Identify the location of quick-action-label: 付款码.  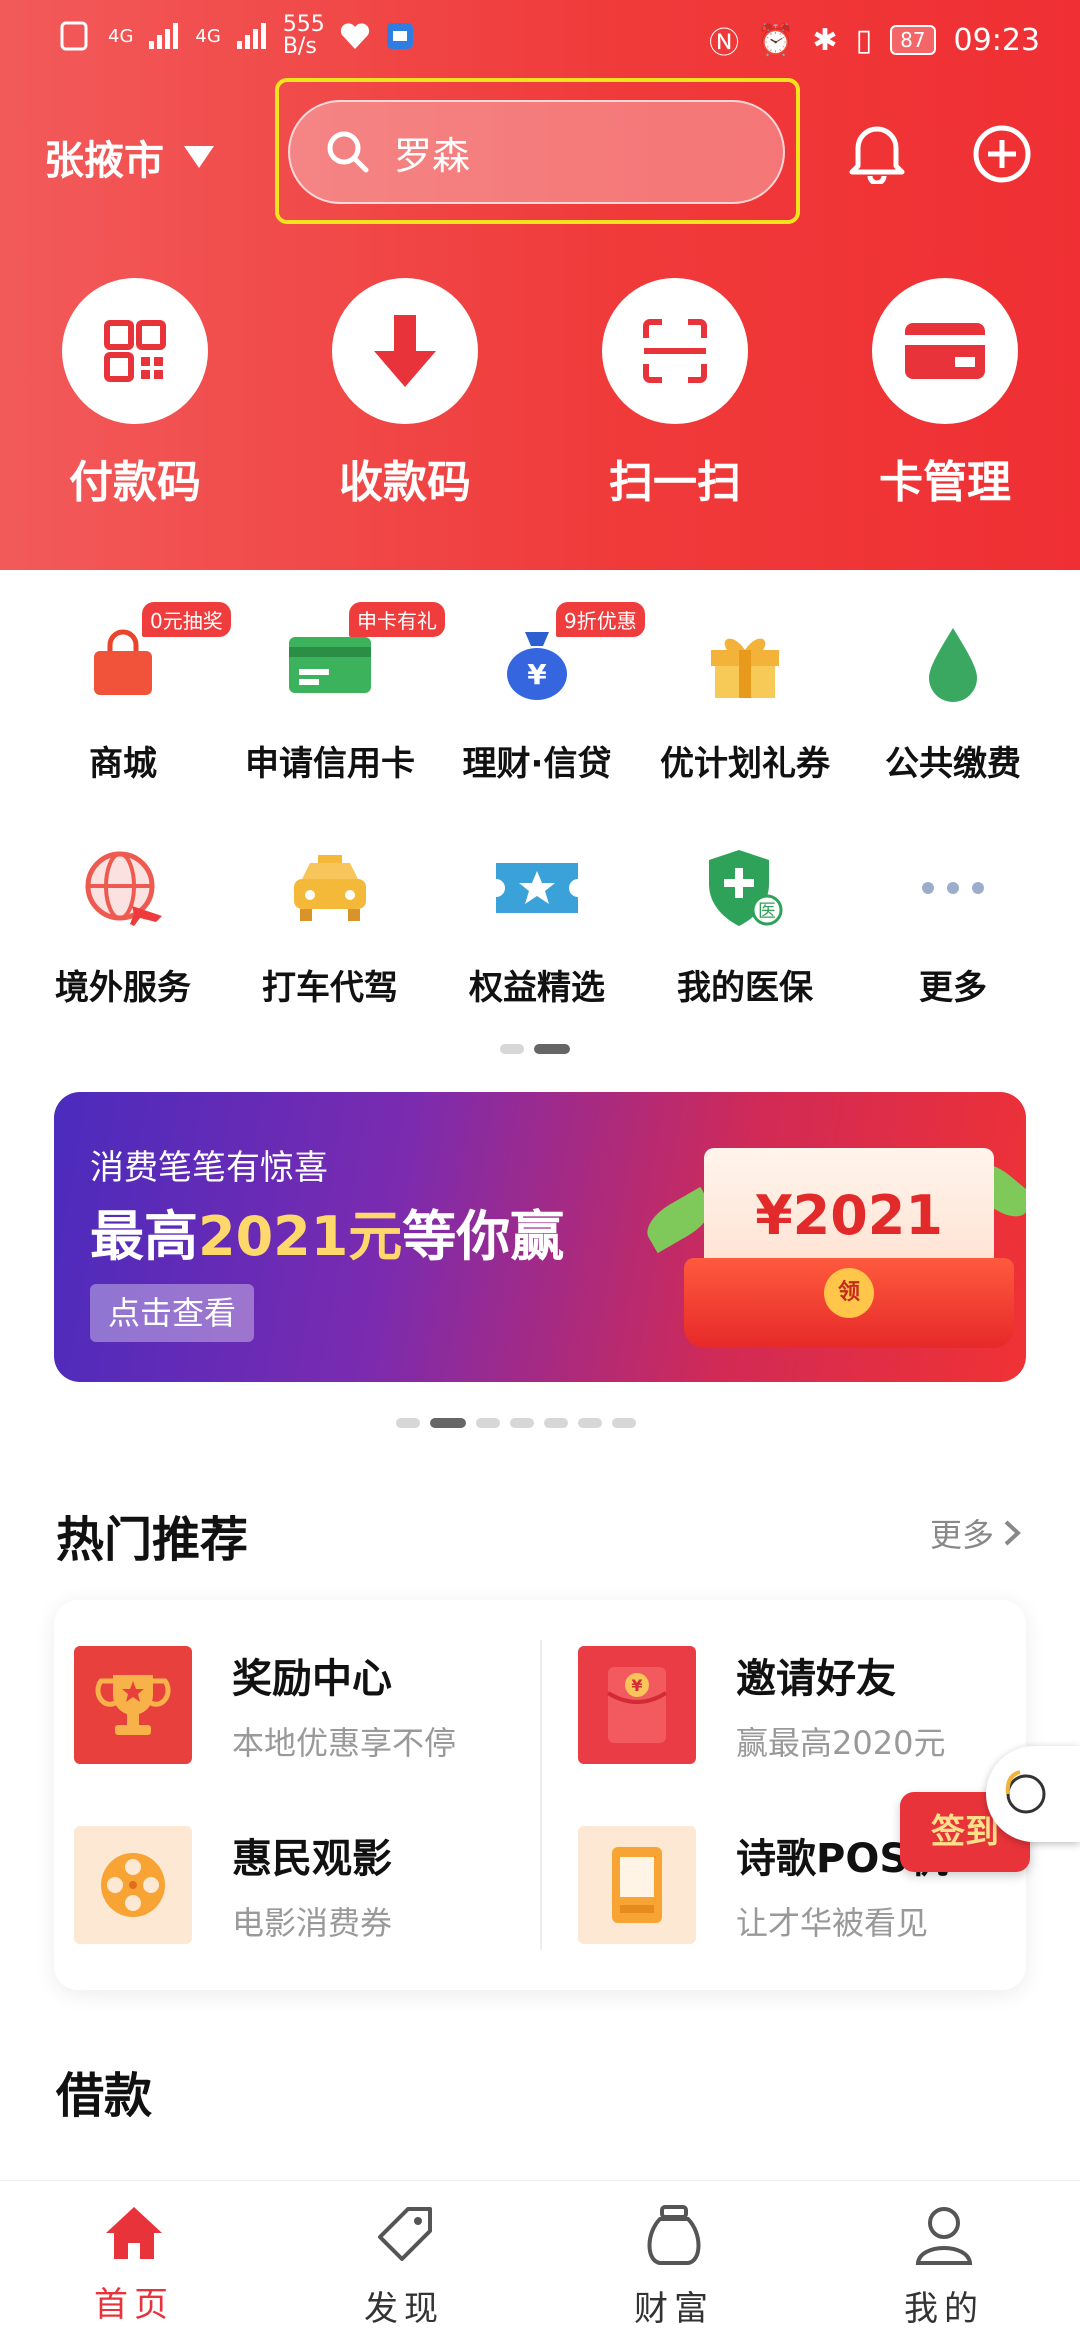
(135, 482).